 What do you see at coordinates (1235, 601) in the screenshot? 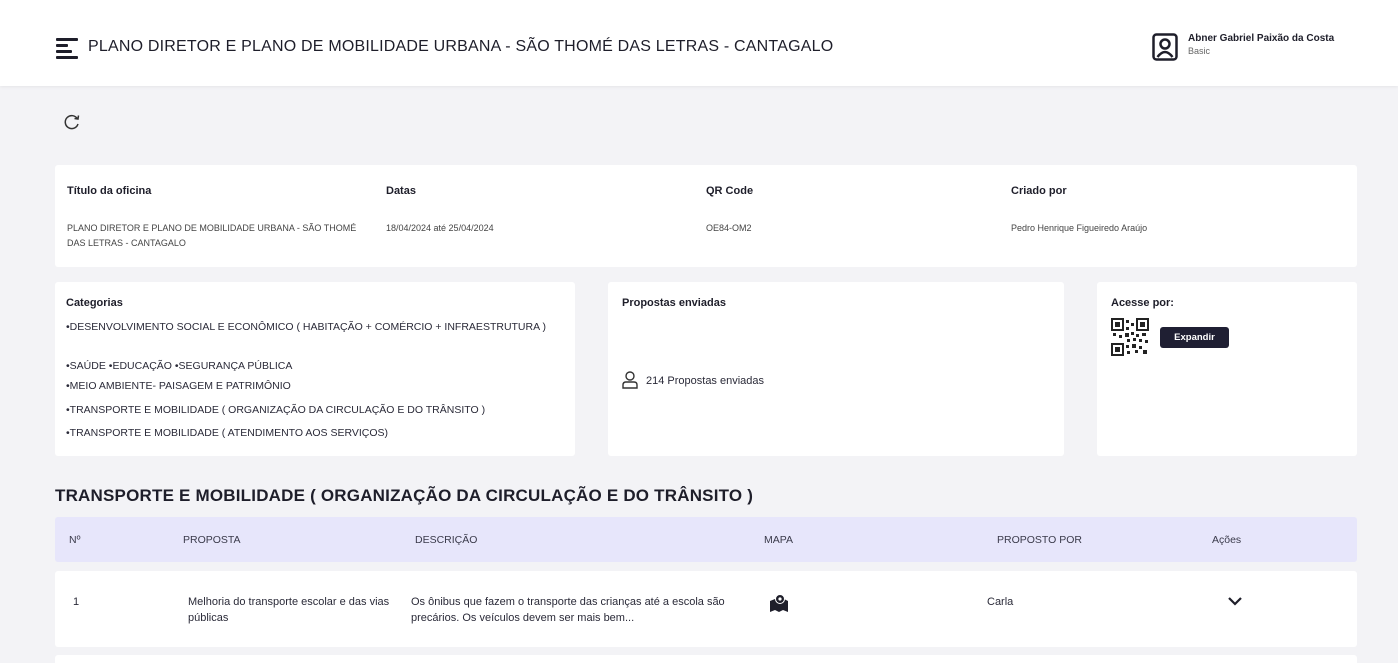
I see `chevron-down-icon` at bounding box center [1235, 601].